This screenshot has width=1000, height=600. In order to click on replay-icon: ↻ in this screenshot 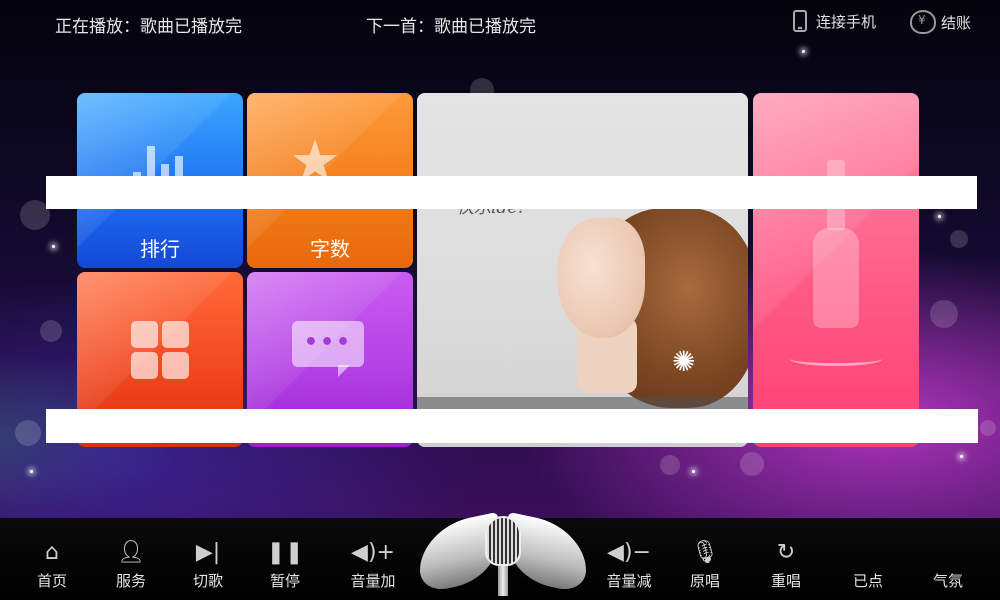, I will do `click(786, 552)`.